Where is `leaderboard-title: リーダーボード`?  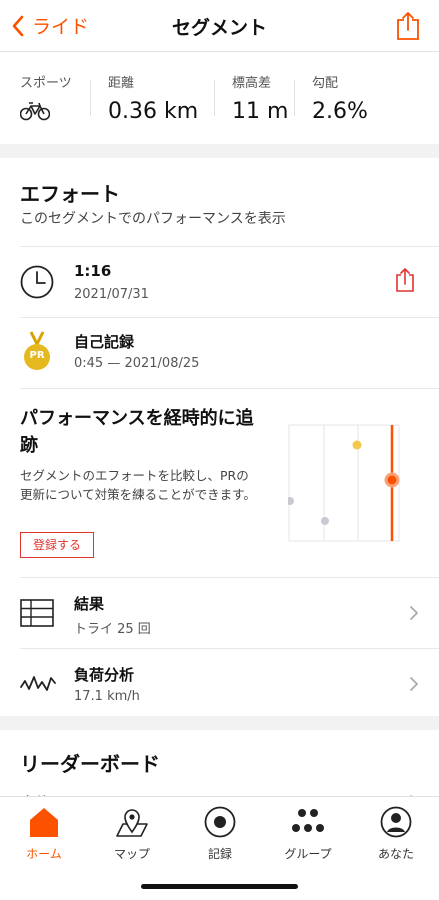
leaderboard-title: リーダーボード is located at coordinates (90, 764).